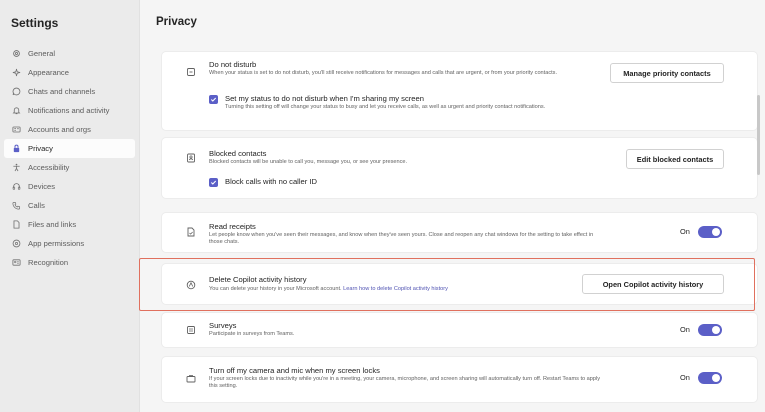  I want to click on phone-icon, so click(16, 205).